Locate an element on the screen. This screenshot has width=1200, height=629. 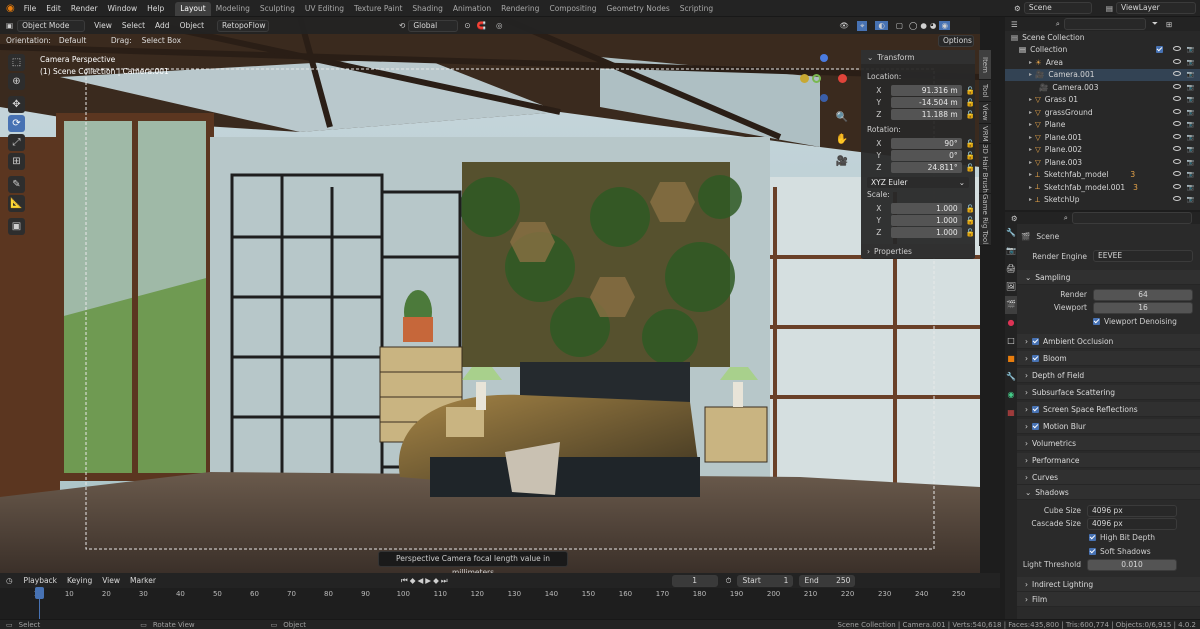
outliner-item-sketchfab-model-001: ▸ ⟂ Sketchfab_model.001 3 📷 is located at coordinates (1102, 187).